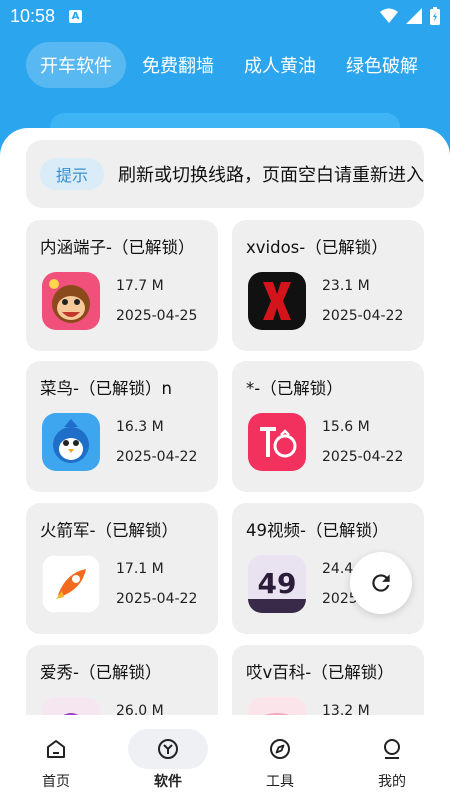 The width and height of the screenshot is (450, 800). Describe the element at coordinates (277, 301) in the screenshot. I see `x-logo-icon` at that location.